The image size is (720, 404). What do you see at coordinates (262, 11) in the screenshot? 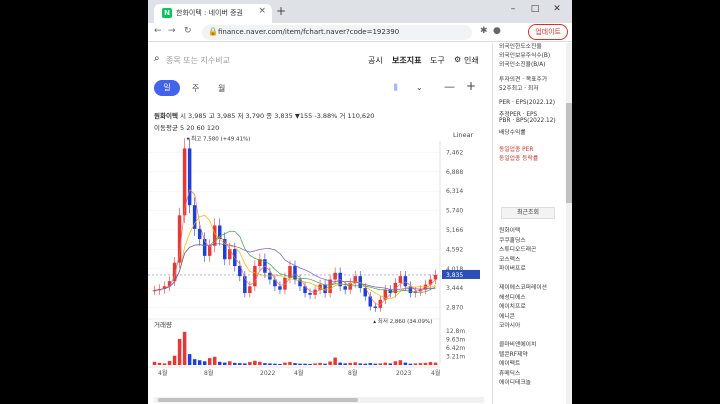
I see `close-tab-icon: ×` at bounding box center [262, 11].